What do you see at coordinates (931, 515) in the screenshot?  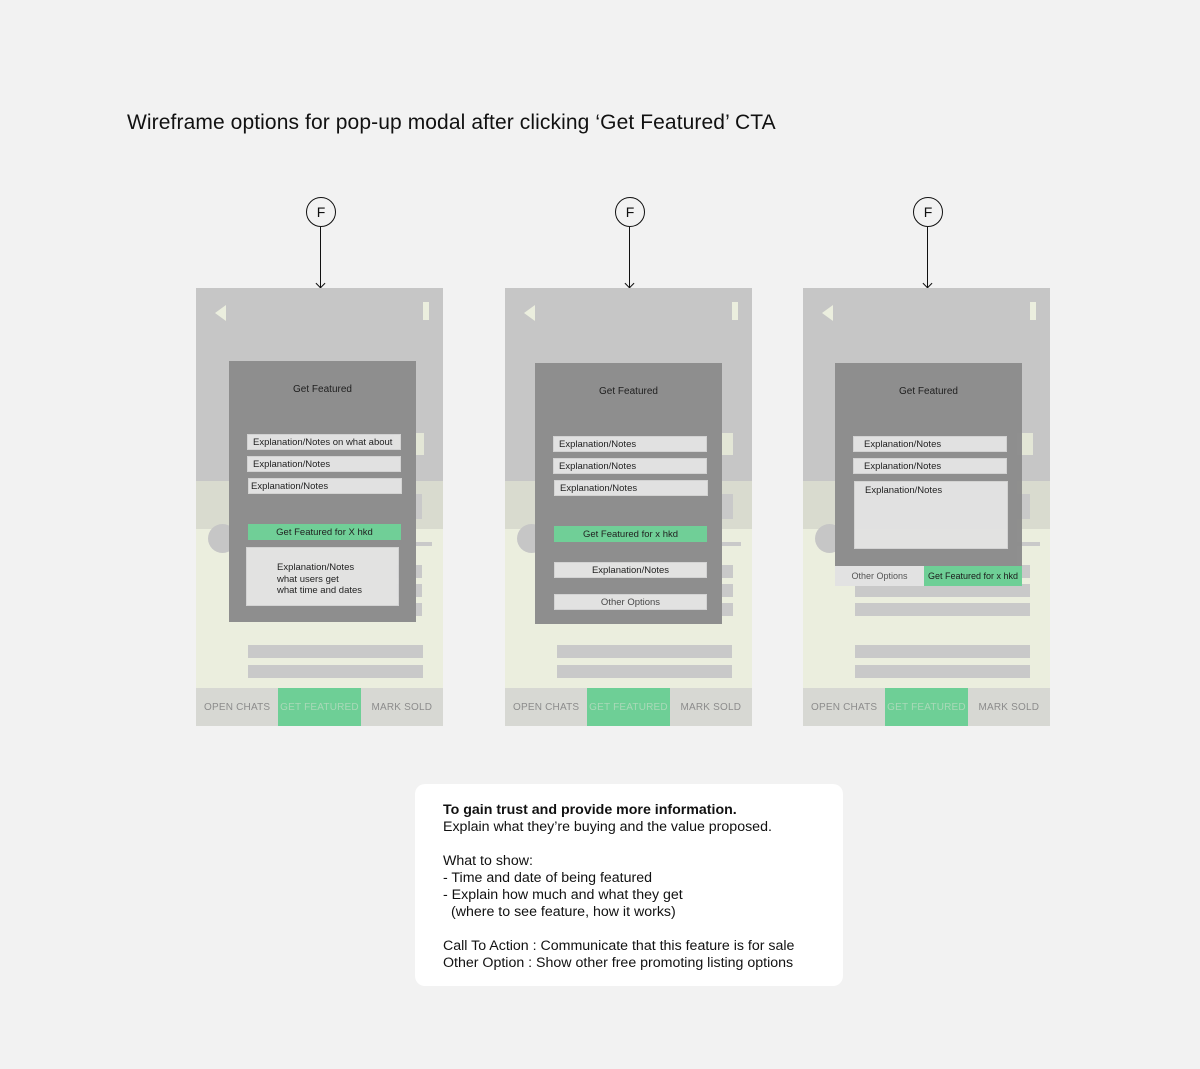 I see `notes-textarea: Explanation/Notes` at bounding box center [931, 515].